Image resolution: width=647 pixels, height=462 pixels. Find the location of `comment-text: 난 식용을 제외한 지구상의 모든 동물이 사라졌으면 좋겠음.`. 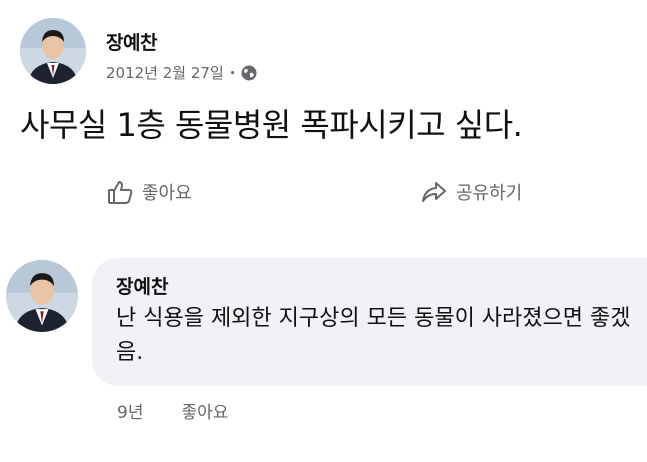

comment-text: 난 식용을 제외한 지구상의 모든 동물이 사라졌으면 좋겠음. is located at coordinates (373, 335).